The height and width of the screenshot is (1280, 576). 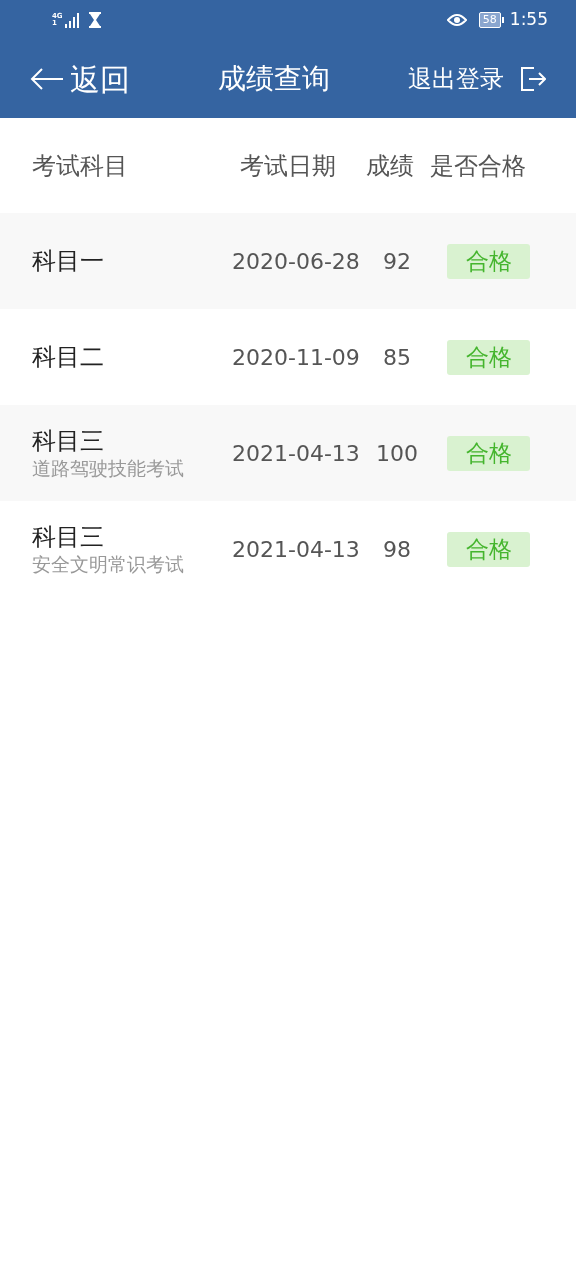 I want to click on score-cell-text: 98, so click(x=397, y=549).